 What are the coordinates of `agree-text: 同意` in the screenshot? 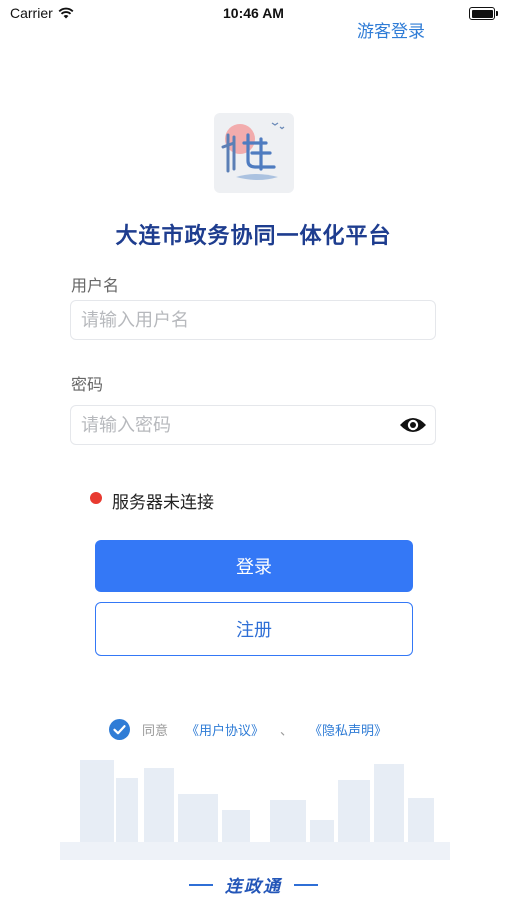 It's located at (155, 731).